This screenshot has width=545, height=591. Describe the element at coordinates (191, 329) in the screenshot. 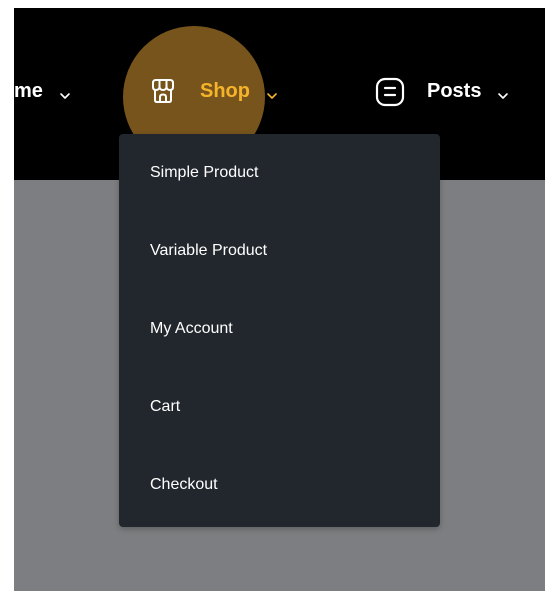

I see `menu-item-my-account: My Account` at that location.